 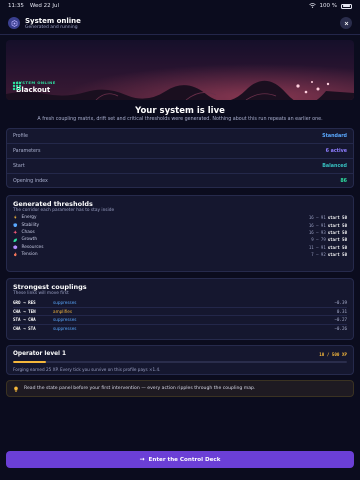 I want to click on close-button, so click(x=346, y=23).